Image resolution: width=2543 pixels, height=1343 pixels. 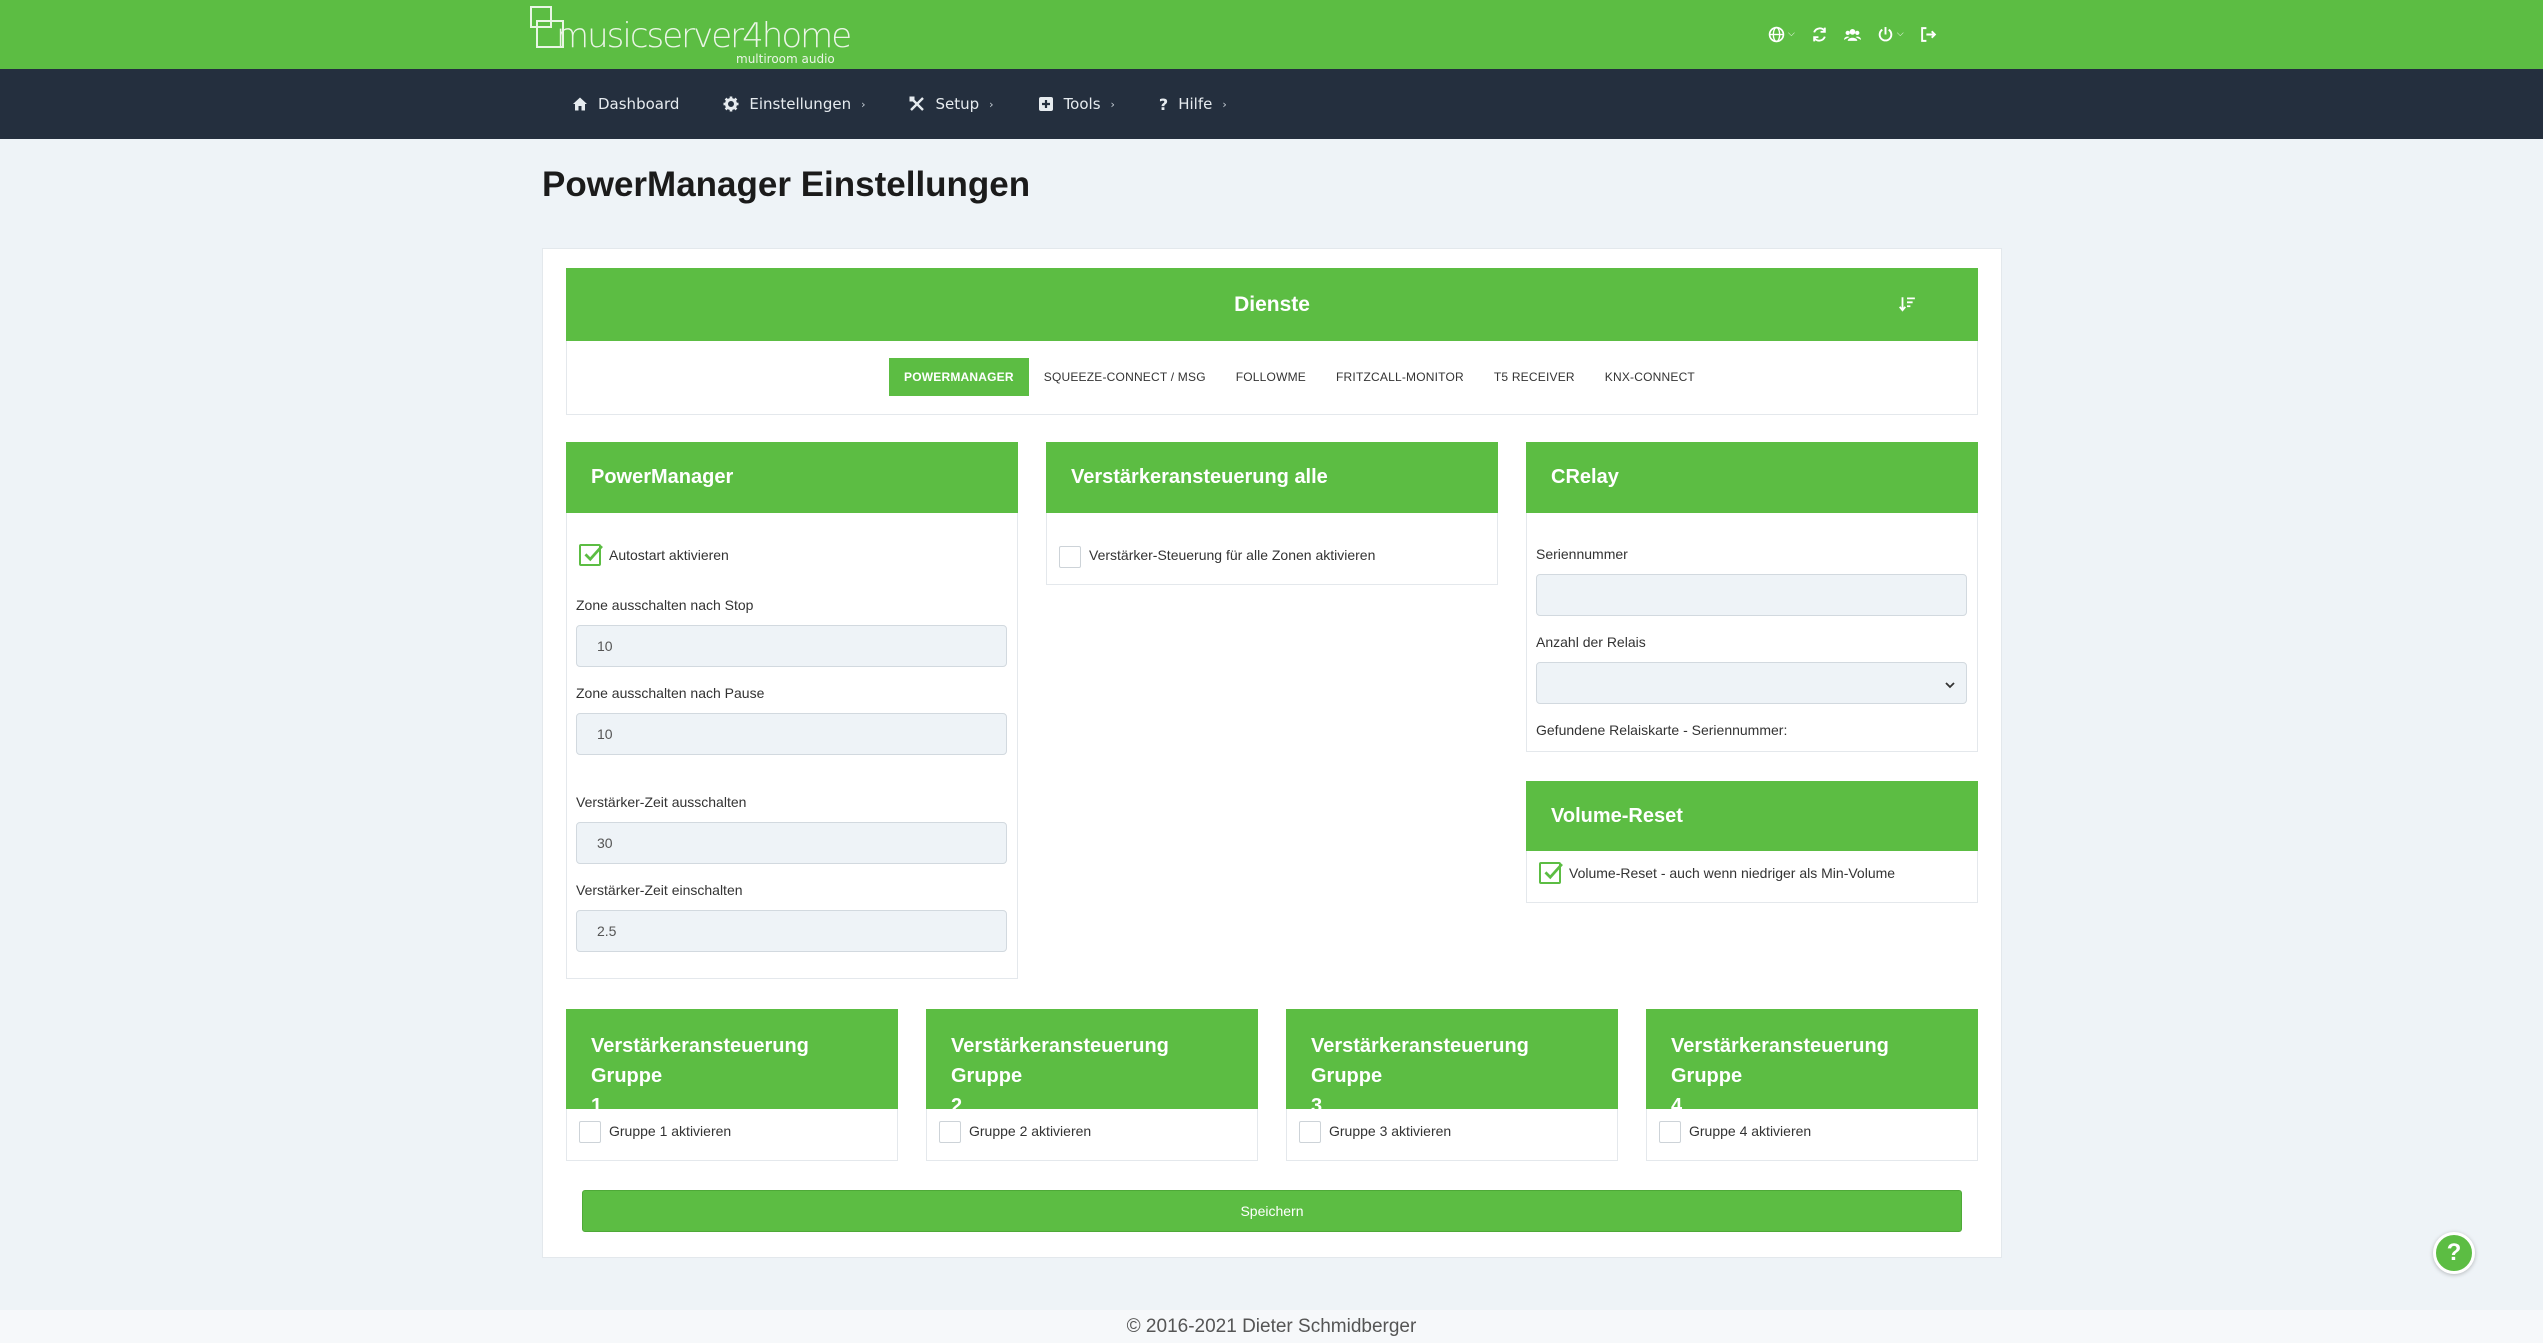 What do you see at coordinates (1582, 554) in the screenshot?
I see `serial-label: Seriennummer` at bounding box center [1582, 554].